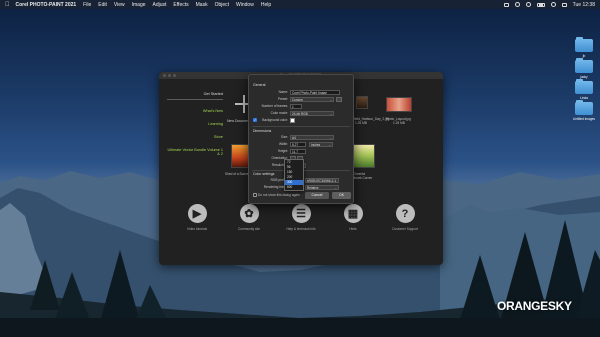 This screenshot has width=600, height=337. I want to click on name-row: Name: Corel Photo-Paint Image, so click(302, 92).